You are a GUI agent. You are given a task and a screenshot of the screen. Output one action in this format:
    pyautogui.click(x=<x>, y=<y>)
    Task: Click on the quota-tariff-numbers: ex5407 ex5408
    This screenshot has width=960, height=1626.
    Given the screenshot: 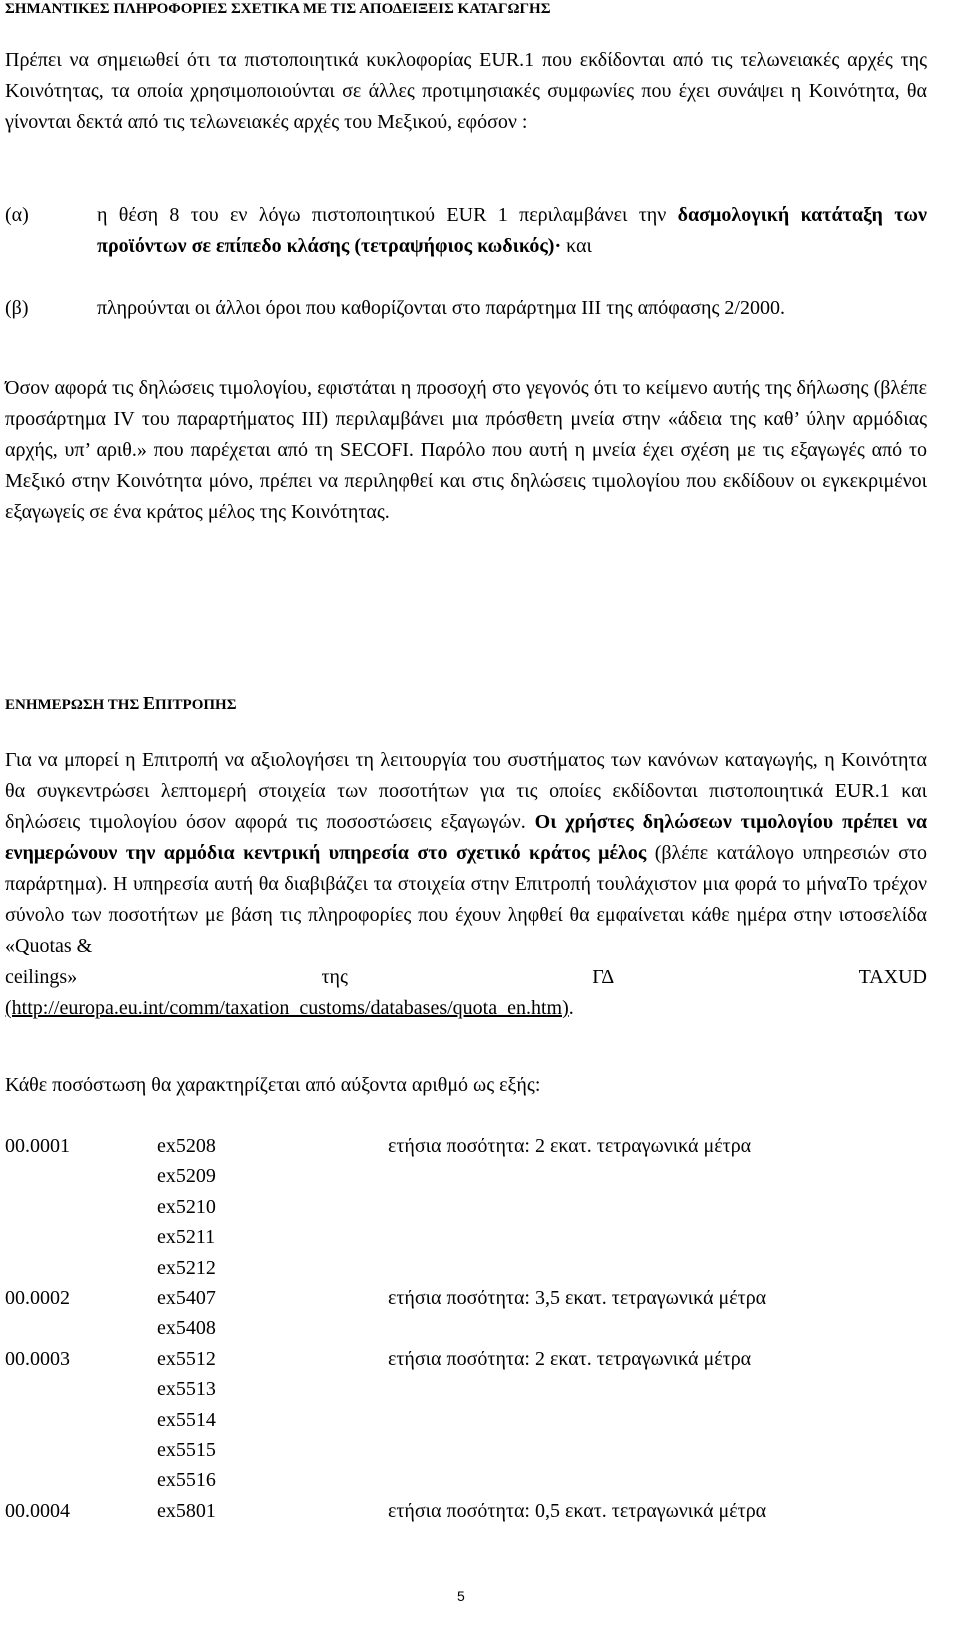 What is the action you would take?
    pyautogui.click(x=186, y=1313)
    